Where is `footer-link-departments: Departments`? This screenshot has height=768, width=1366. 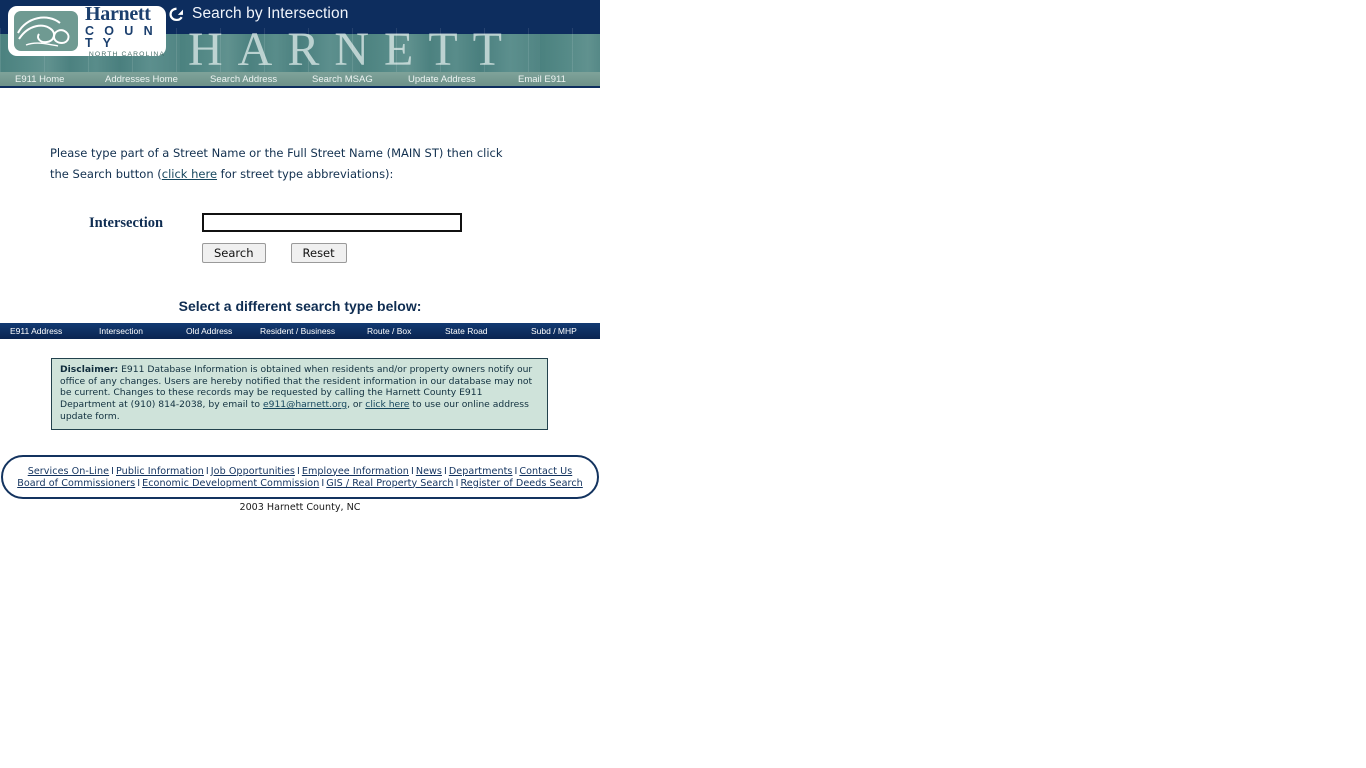
footer-link-departments: Departments is located at coordinates (481, 471).